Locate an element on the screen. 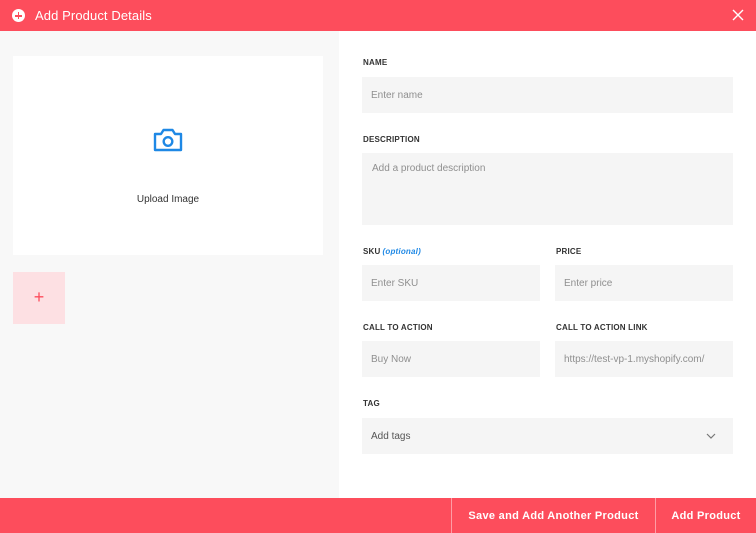 The image size is (756, 533). name-label: NAME is located at coordinates (375, 62).